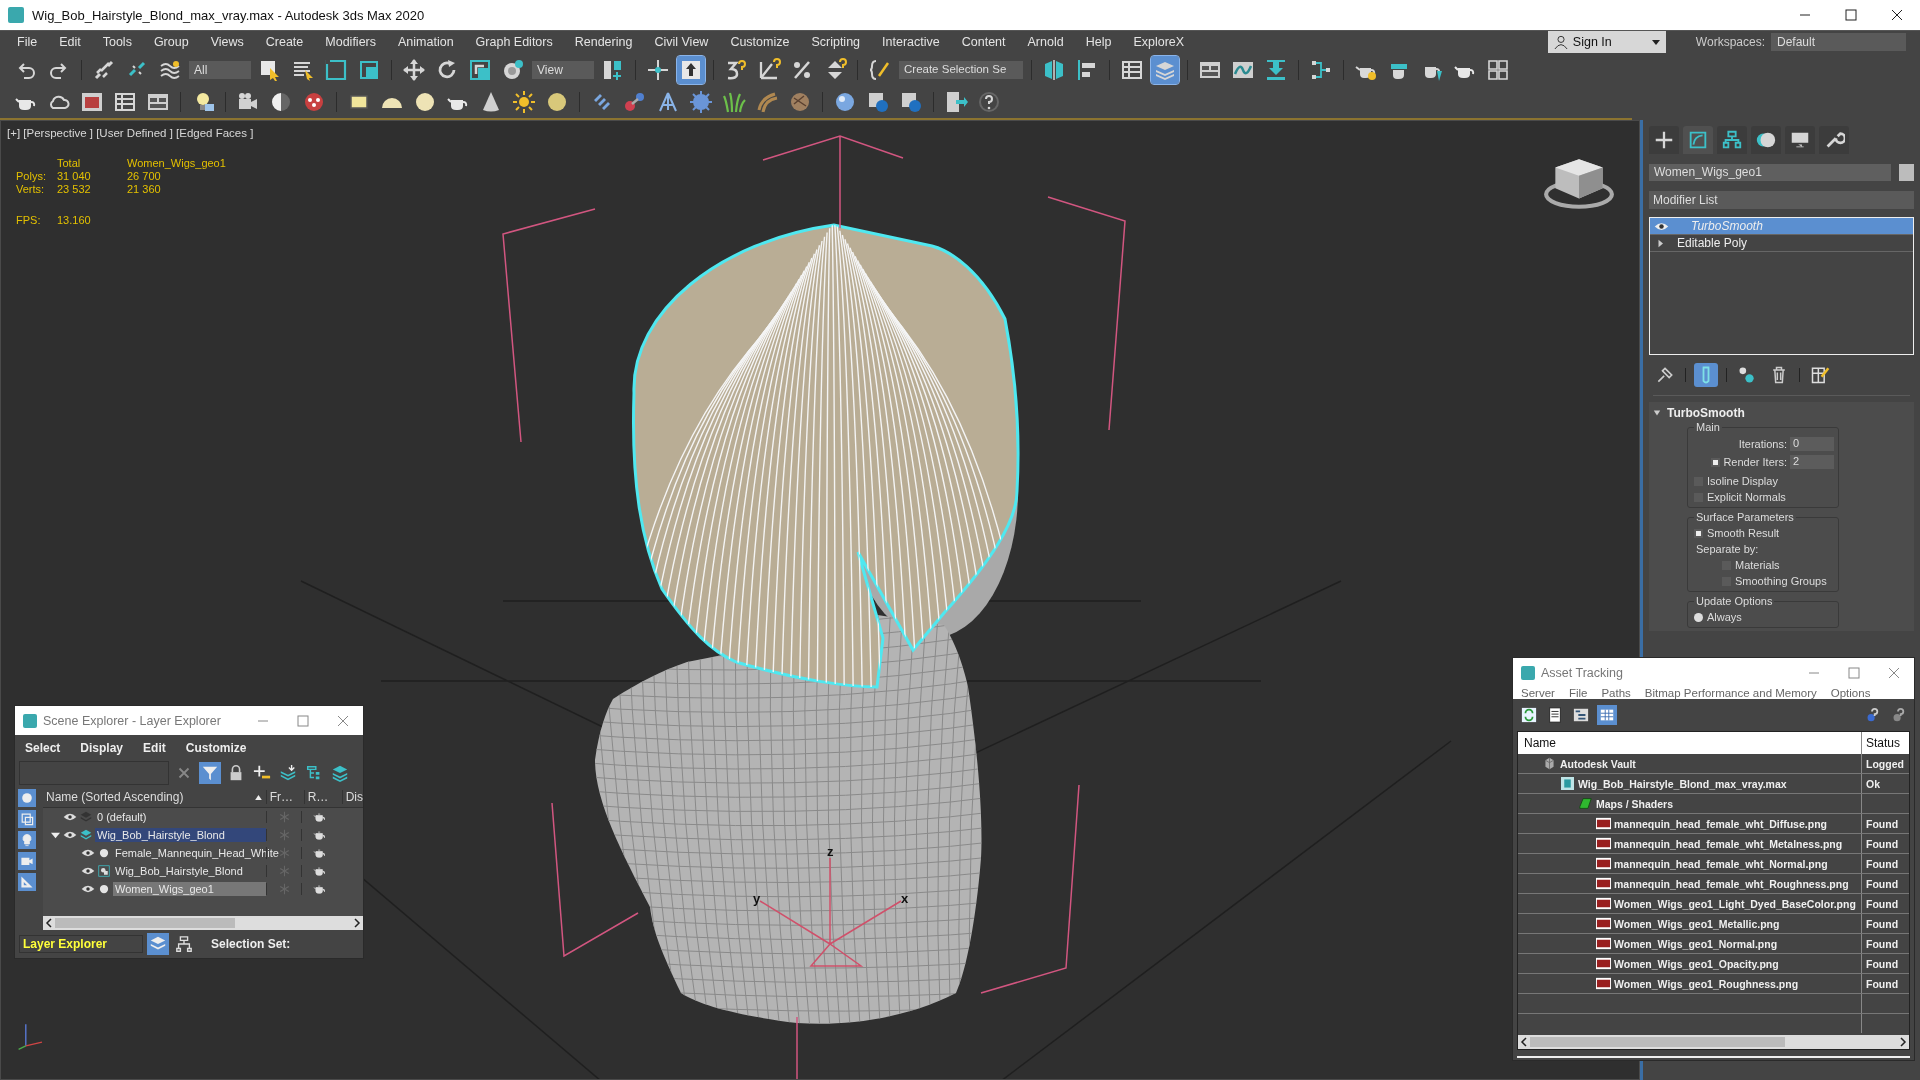  Describe the element at coordinates (197, 853) in the screenshot. I see `object-name: Female_Mannequin_Head_White` at that location.